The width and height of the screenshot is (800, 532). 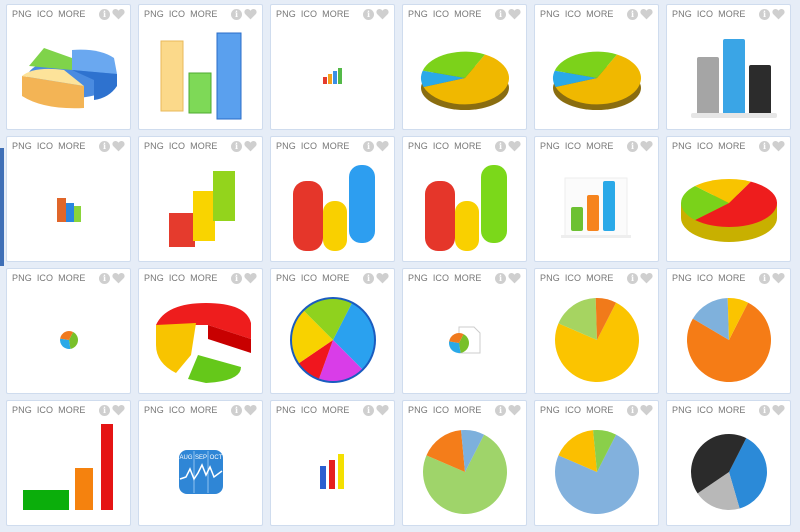 I want to click on 3d-pie-chart-pastel-icon, so click(x=68, y=76).